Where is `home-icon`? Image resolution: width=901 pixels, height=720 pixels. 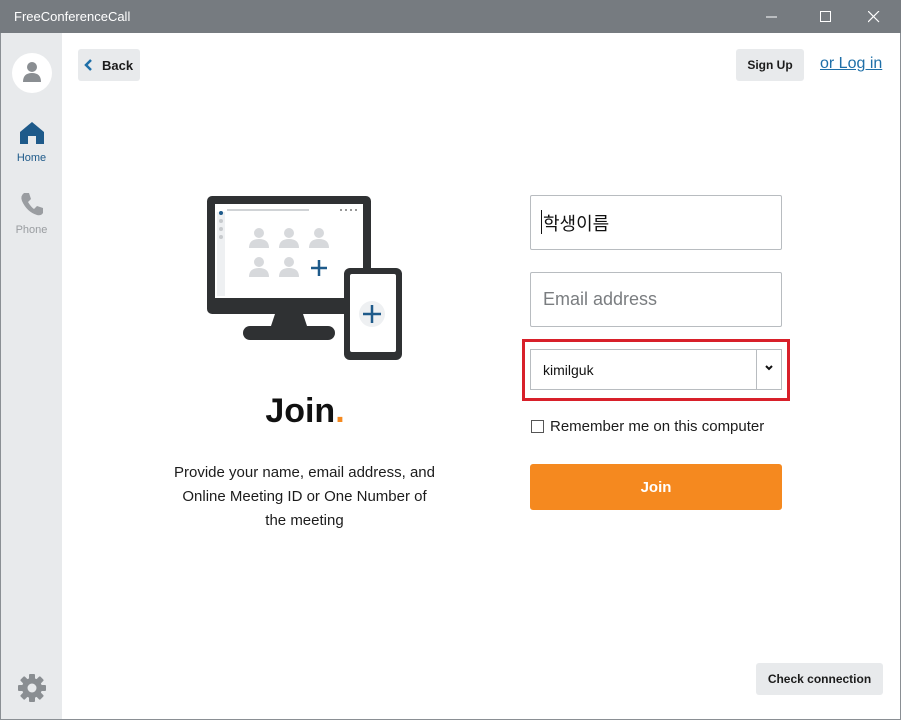
home-icon is located at coordinates (31, 133).